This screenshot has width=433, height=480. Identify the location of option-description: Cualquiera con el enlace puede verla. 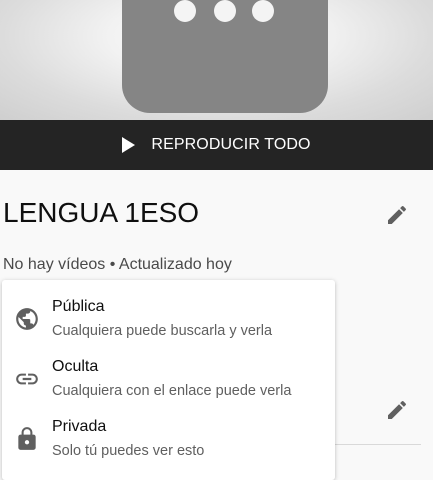
(172, 391).